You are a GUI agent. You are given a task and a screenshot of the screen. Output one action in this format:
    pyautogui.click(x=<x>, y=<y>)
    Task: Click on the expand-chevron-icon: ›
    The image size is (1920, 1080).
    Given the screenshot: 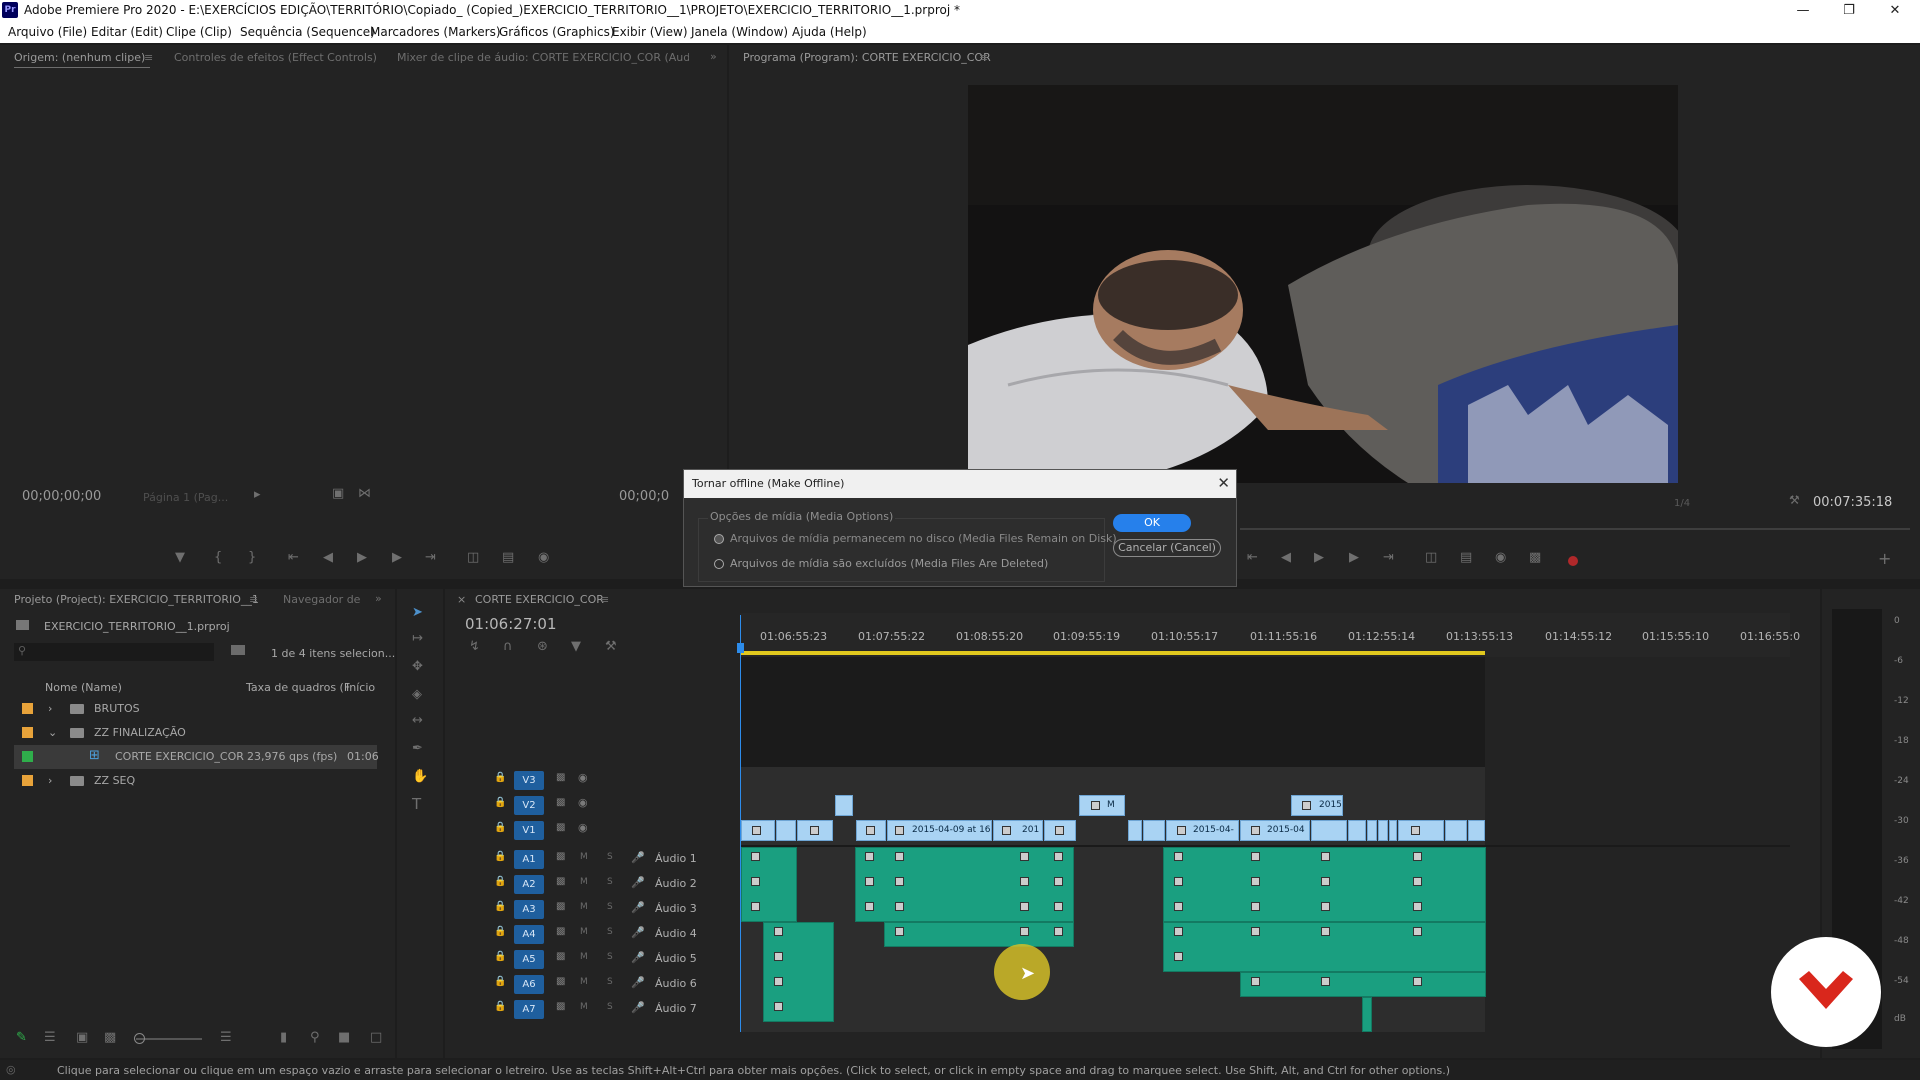 What is the action you would take?
    pyautogui.click(x=50, y=708)
    